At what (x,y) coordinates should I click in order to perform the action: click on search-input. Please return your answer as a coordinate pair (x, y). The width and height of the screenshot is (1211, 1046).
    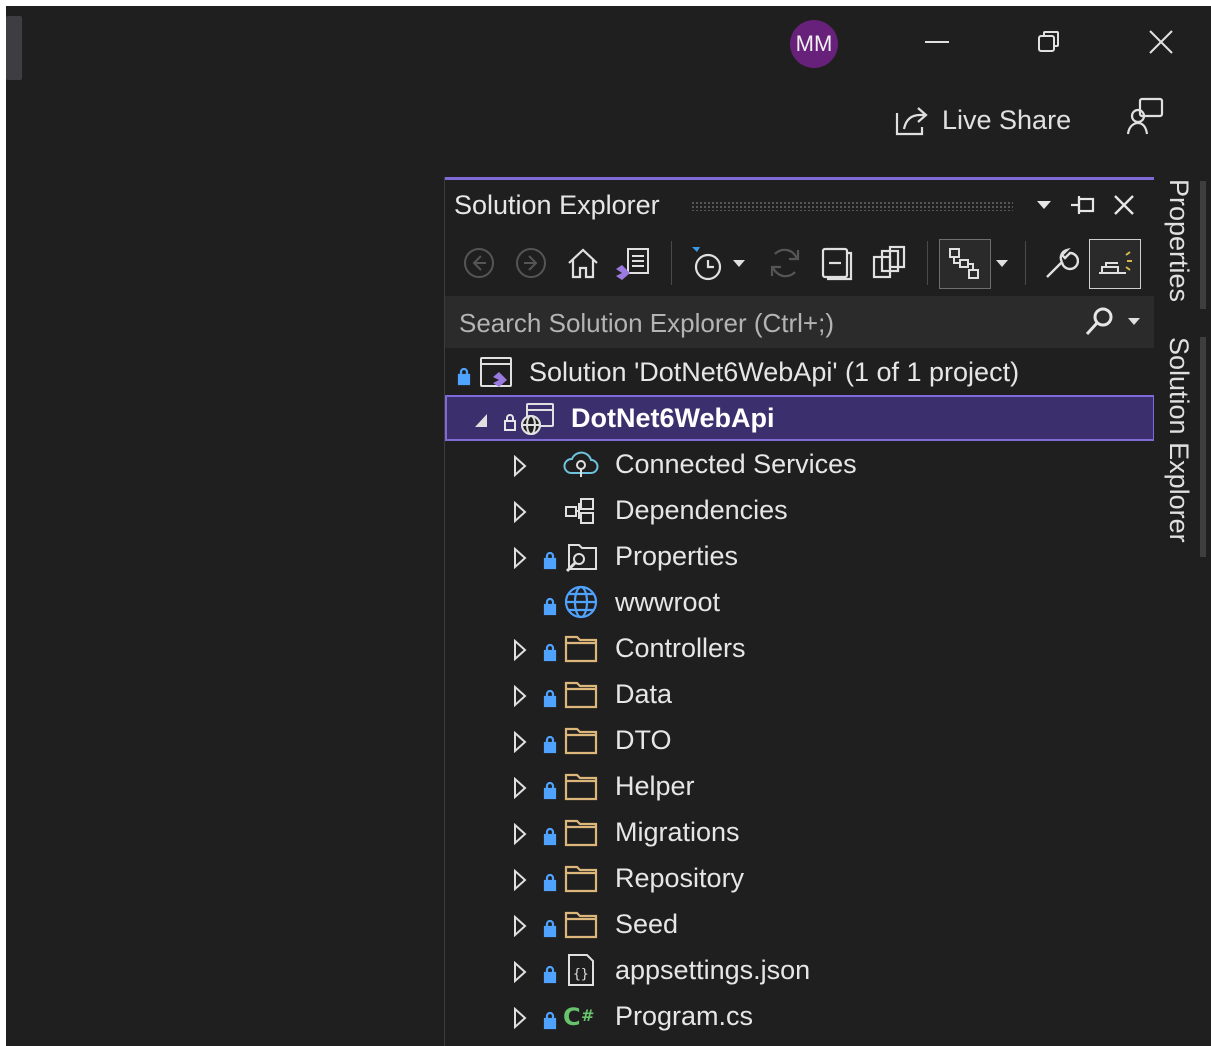
    Looking at the image, I should click on (764, 323).